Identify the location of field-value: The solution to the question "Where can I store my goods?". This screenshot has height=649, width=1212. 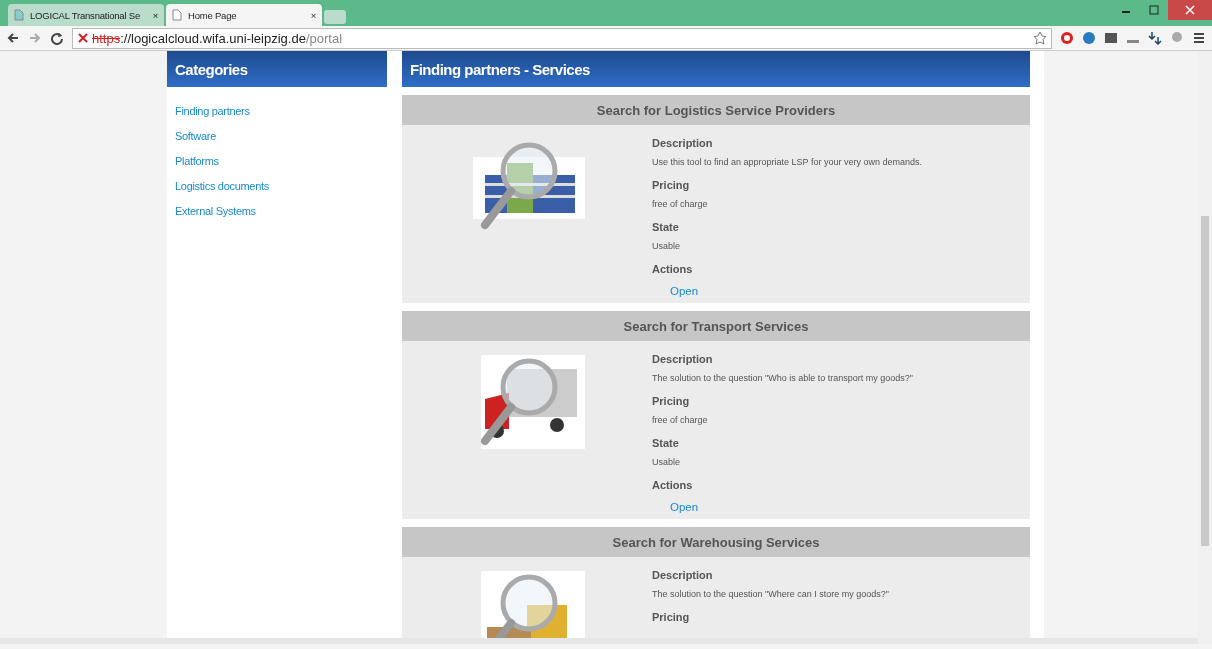
(771, 594).